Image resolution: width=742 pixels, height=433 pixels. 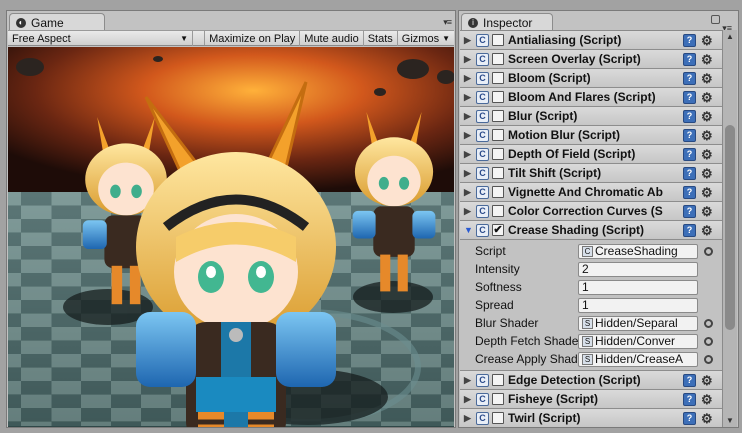 What do you see at coordinates (482, 230) in the screenshot?
I see `script-icon: C` at bounding box center [482, 230].